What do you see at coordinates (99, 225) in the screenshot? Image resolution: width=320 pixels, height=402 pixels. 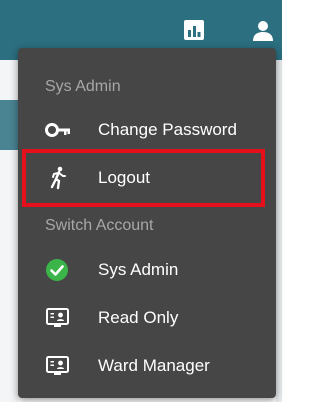 I see `section-header-switch-account: Switch Account` at bounding box center [99, 225].